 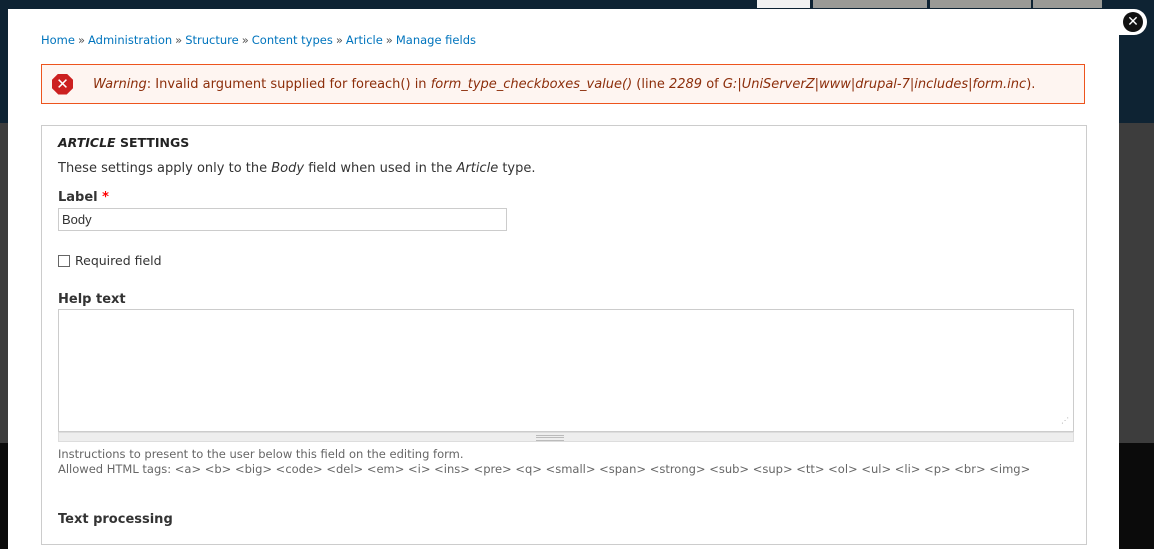 What do you see at coordinates (64, 260) in the screenshot?
I see `required-field-checkbox` at bounding box center [64, 260].